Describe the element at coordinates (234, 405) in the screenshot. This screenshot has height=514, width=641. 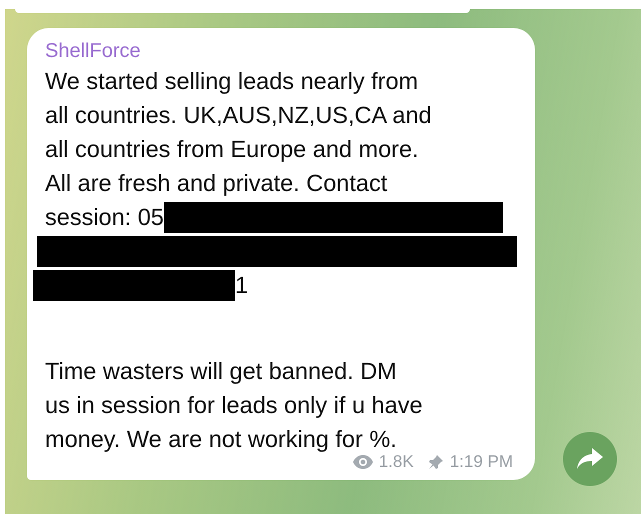
I see `message-text: Time wasters will get banned. DM us in session for leads only if u have money. We are not working for %.` at that location.